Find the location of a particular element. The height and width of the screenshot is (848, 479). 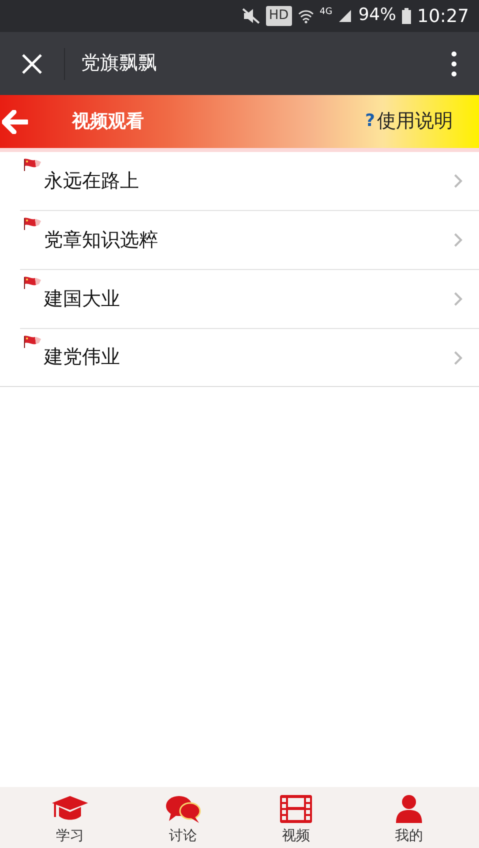

item-label: 永远在路上 is located at coordinates (92, 181).